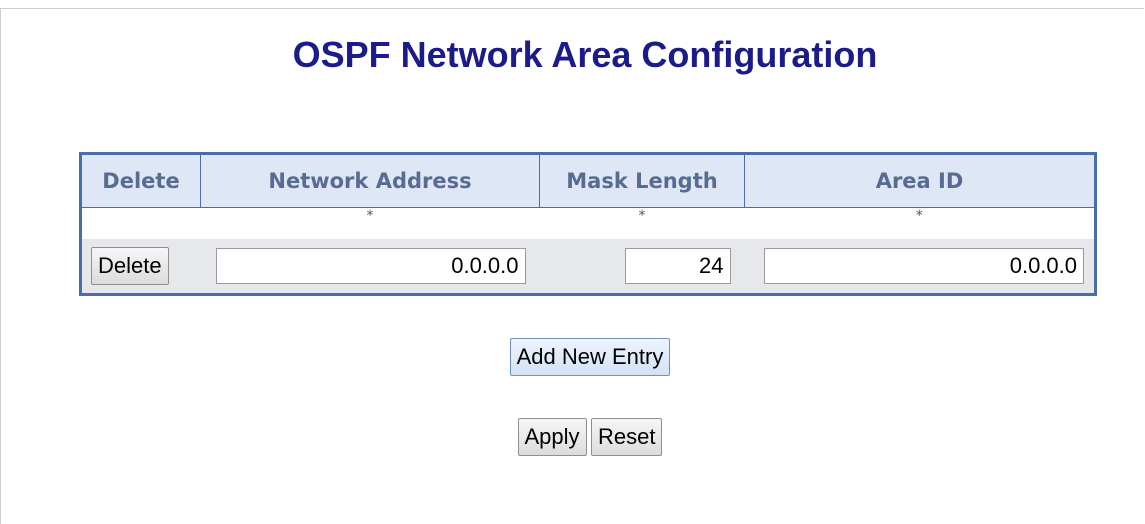 The image size is (1145, 524). I want to click on delete-cell: Delete, so click(140, 267).